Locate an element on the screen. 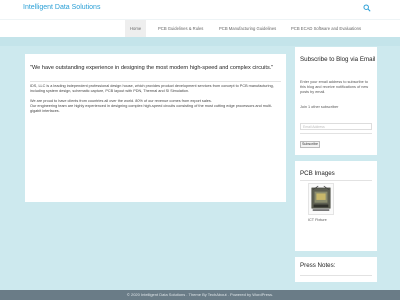 This screenshot has height=300, width=400. pcb-images-widget: PCB Images ICT Fixture is located at coordinates (336, 206).